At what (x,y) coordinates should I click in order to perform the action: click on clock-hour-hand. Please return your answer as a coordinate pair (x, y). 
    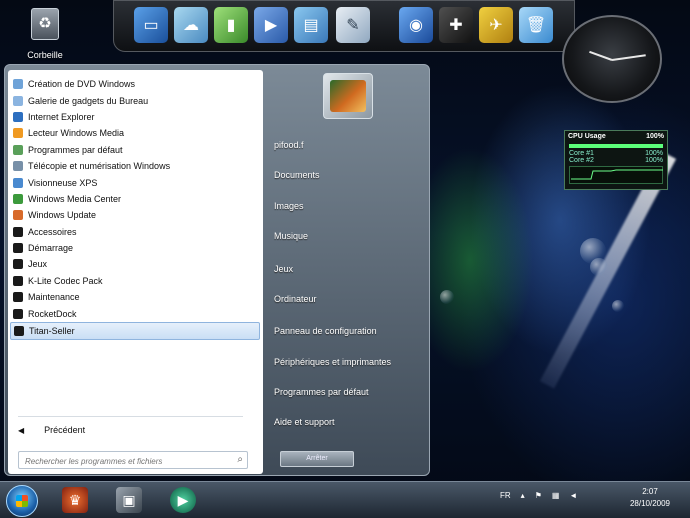
    Looking at the image, I should click on (601, 55).